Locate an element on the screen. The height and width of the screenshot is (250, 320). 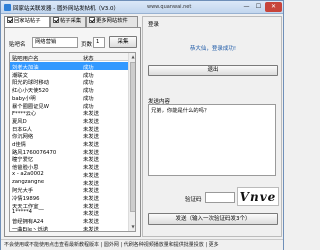
tab-more-software: 更多网站软件 is located at coordinates (112, 21).